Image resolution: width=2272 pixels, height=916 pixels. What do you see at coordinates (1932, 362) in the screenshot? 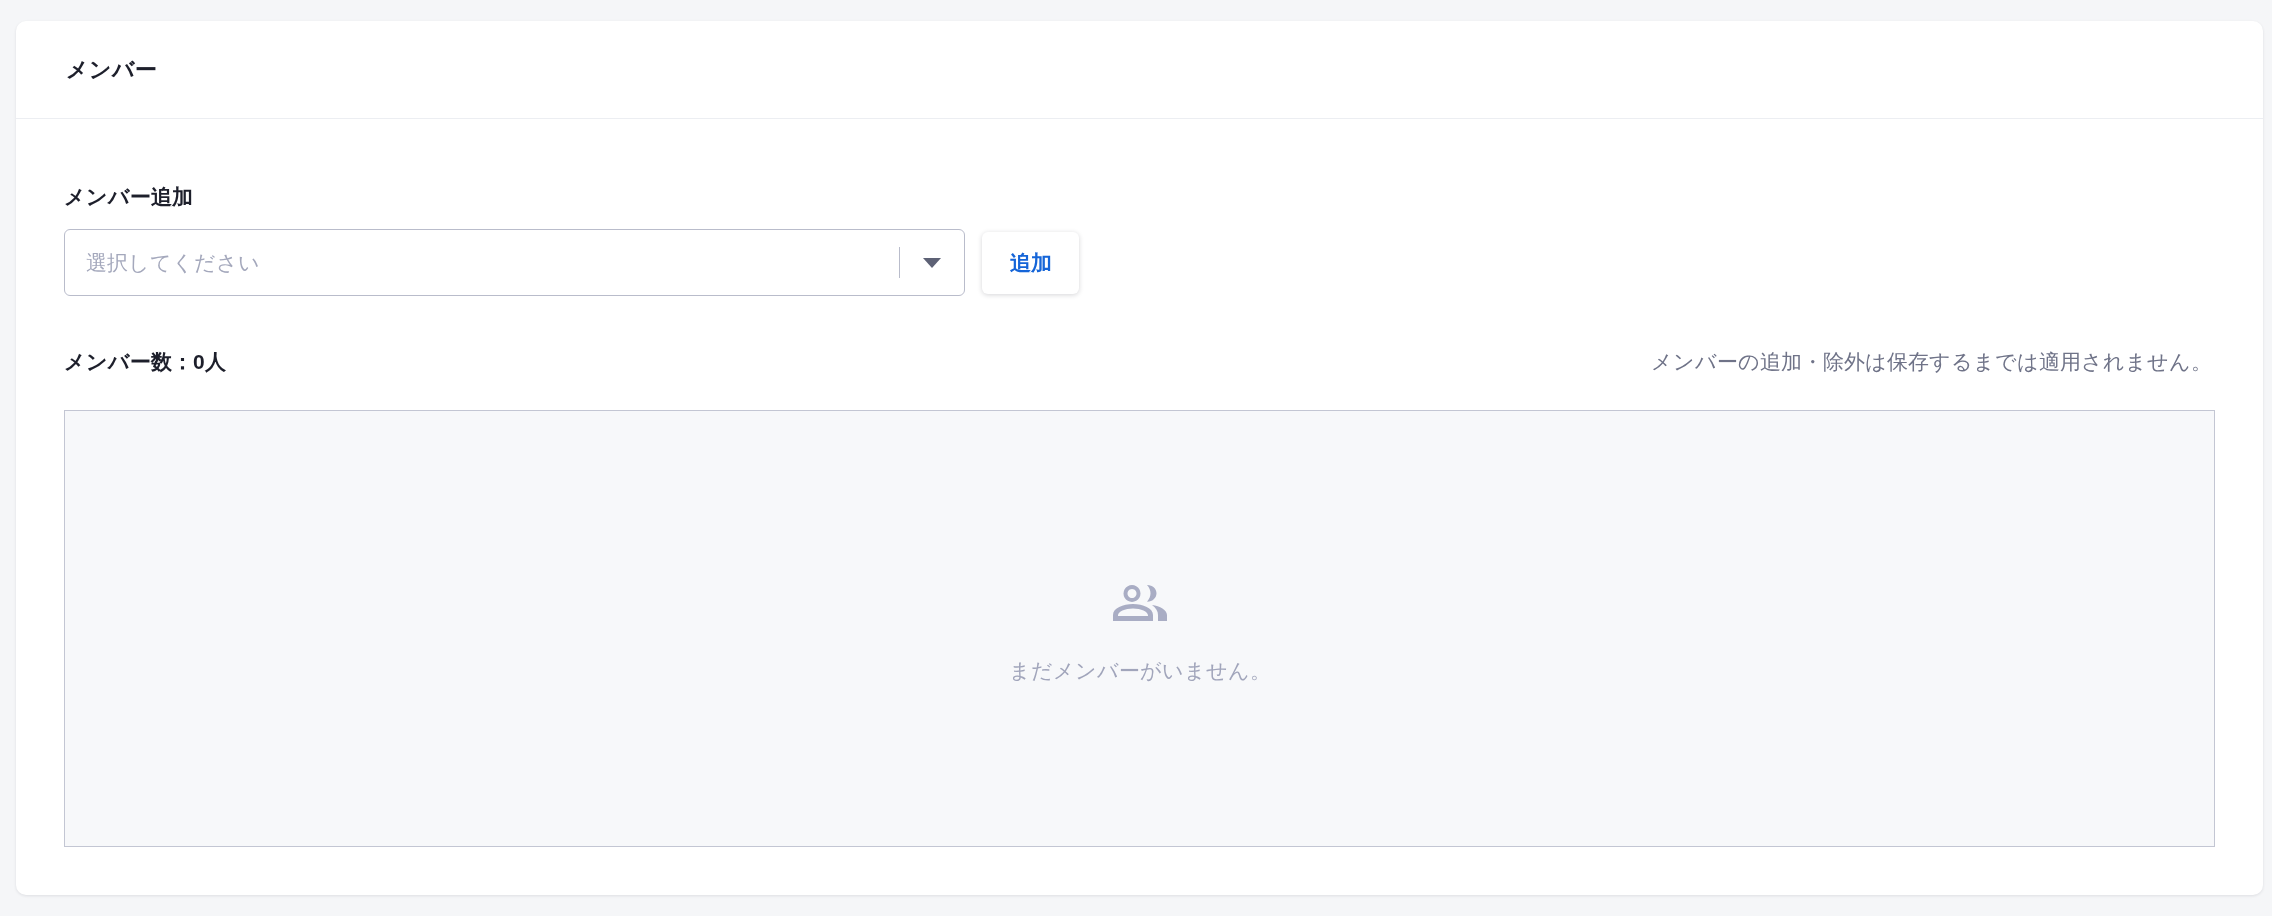
I see `note-text: メンバーの追加・除外は保存するまでは適用されません。` at bounding box center [1932, 362].